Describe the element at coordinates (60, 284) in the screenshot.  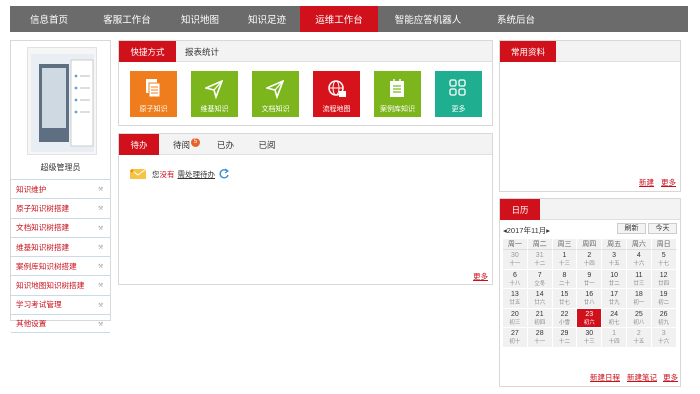
I see `sidebar-item-map-tree: 知识地图知识树搭建 ⚒` at that location.